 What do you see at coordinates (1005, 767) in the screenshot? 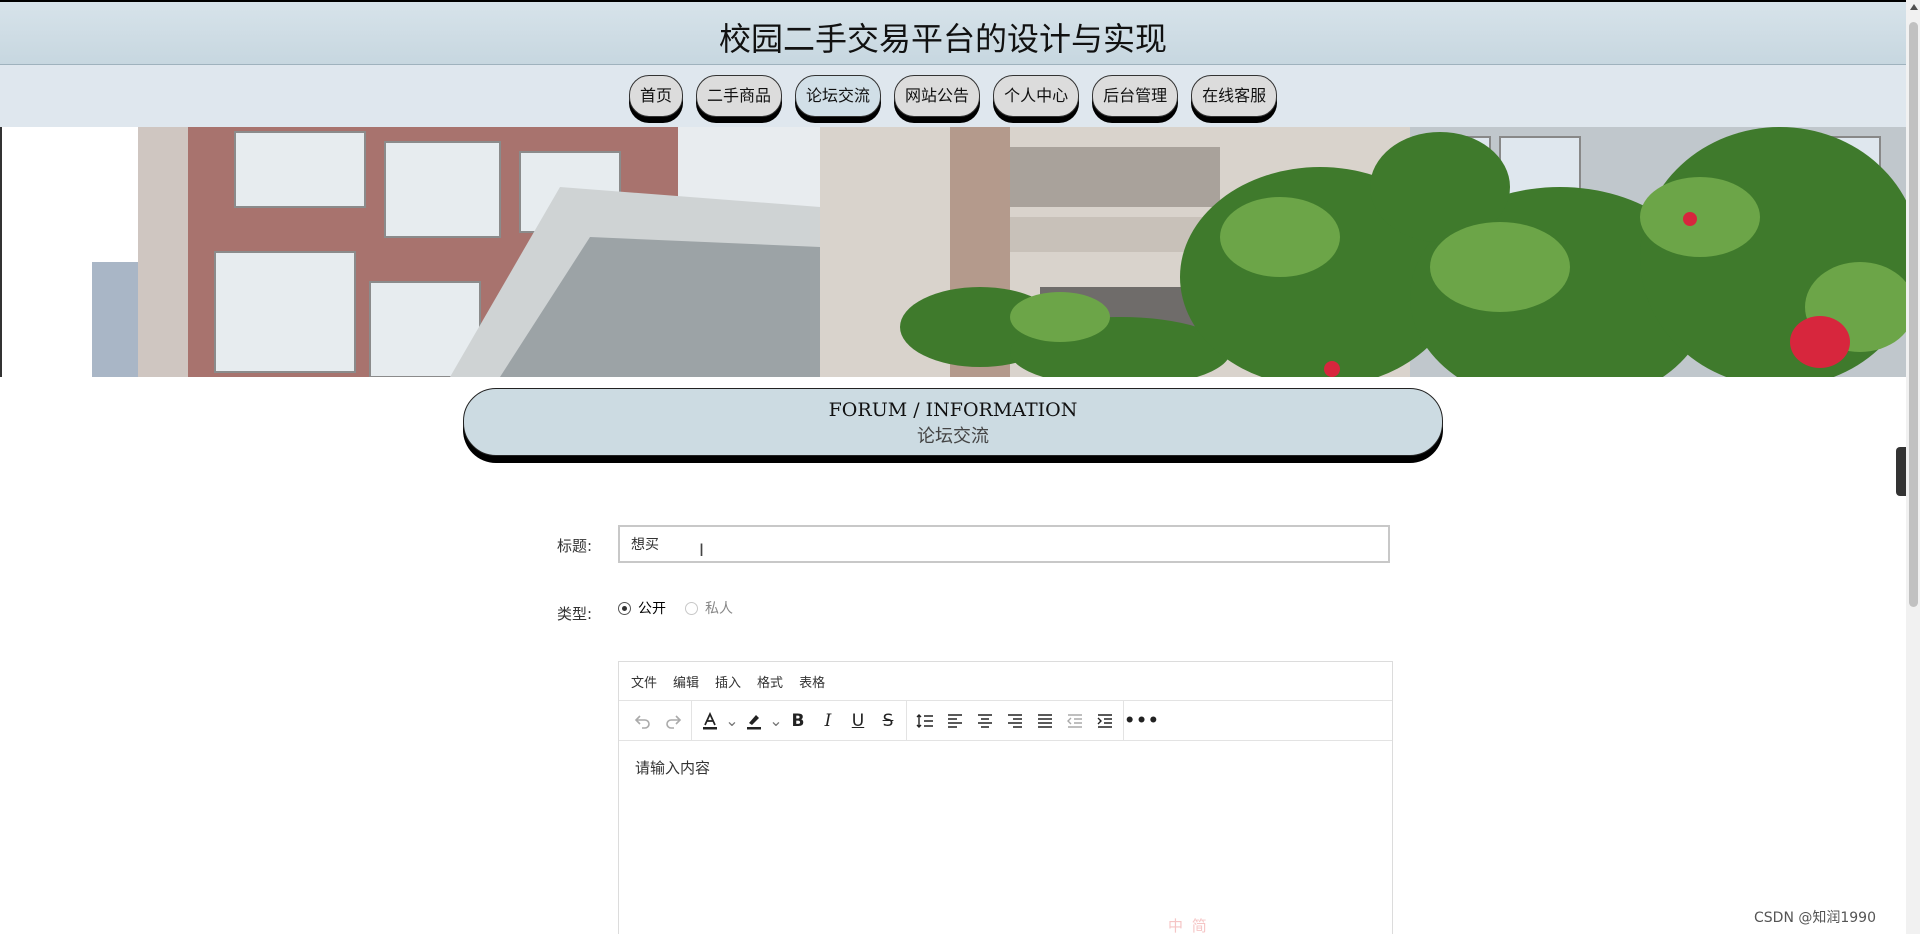
I see `editor-content: 请输入内容` at bounding box center [1005, 767].